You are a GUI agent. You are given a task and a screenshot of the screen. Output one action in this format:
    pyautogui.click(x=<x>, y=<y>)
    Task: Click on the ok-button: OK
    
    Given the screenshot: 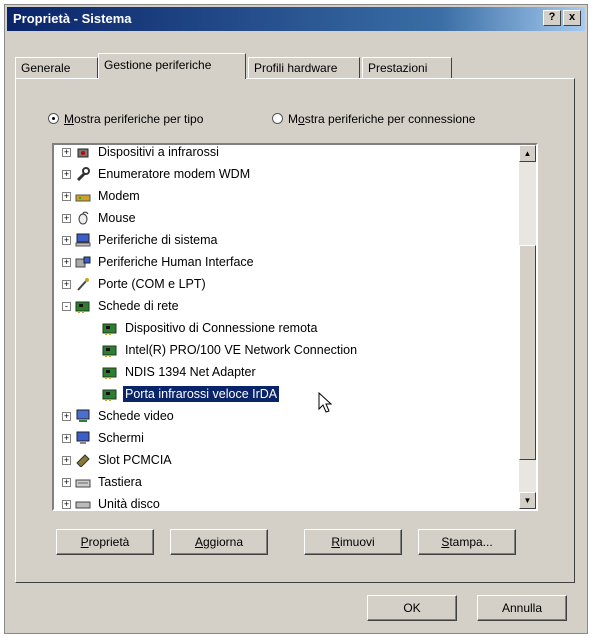 What is the action you would take?
    pyautogui.click(x=412, y=608)
    